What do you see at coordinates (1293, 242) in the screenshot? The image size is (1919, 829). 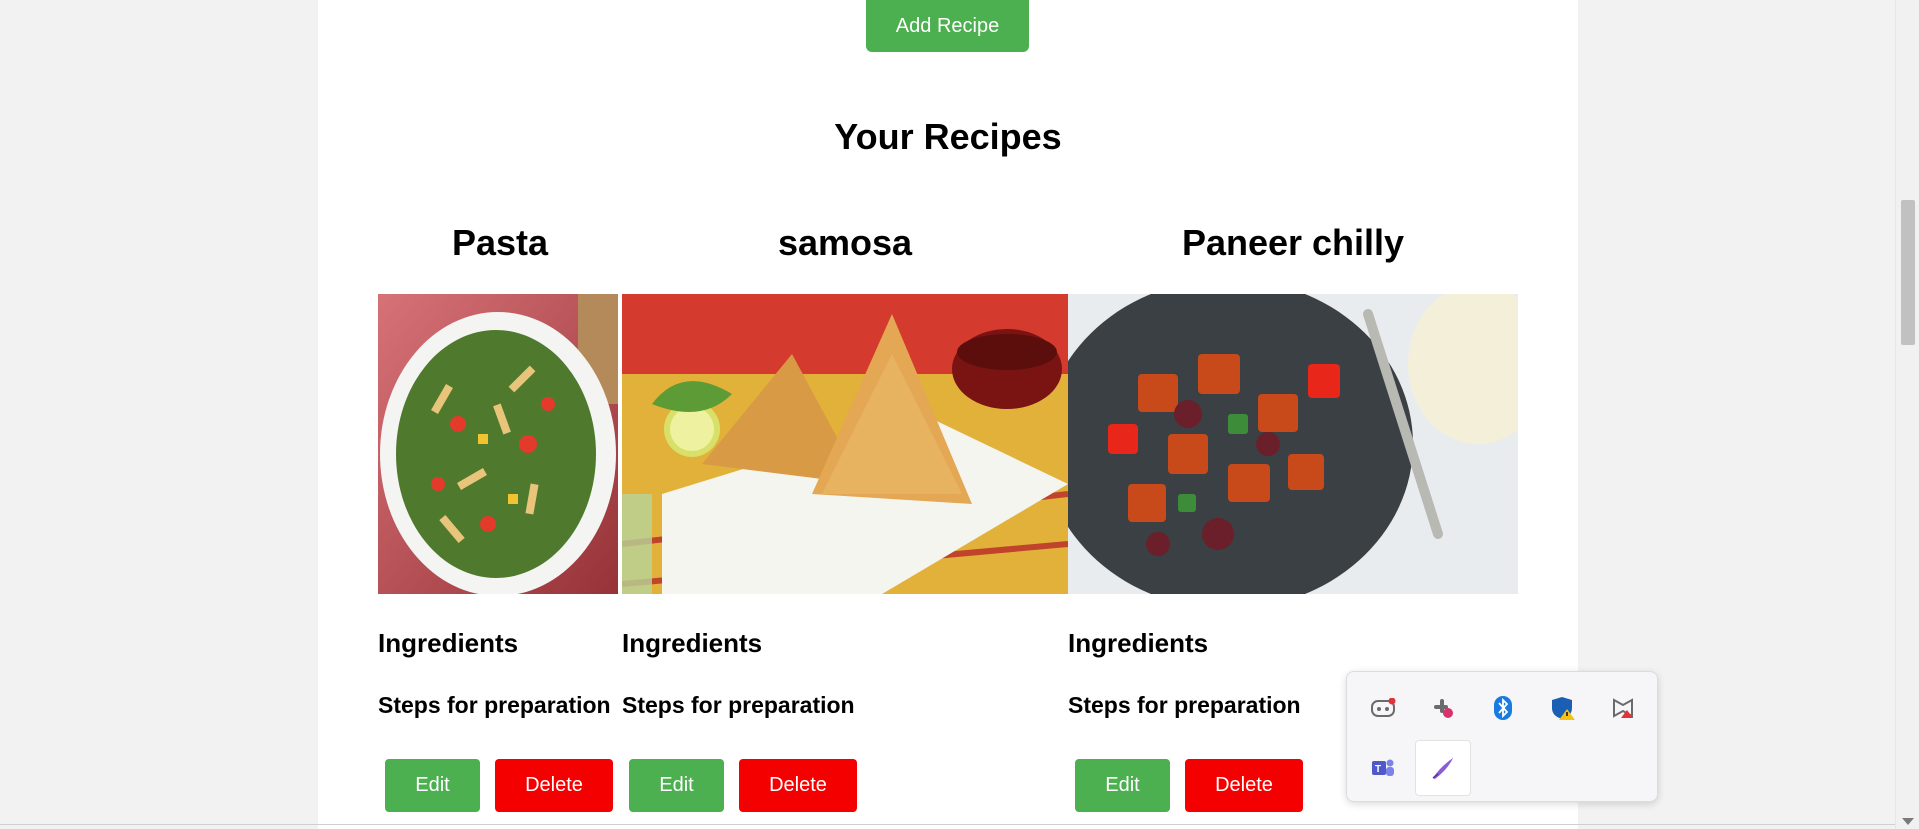 I see `recipe-title: Paneer chilly` at bounding box center [1293, 242].